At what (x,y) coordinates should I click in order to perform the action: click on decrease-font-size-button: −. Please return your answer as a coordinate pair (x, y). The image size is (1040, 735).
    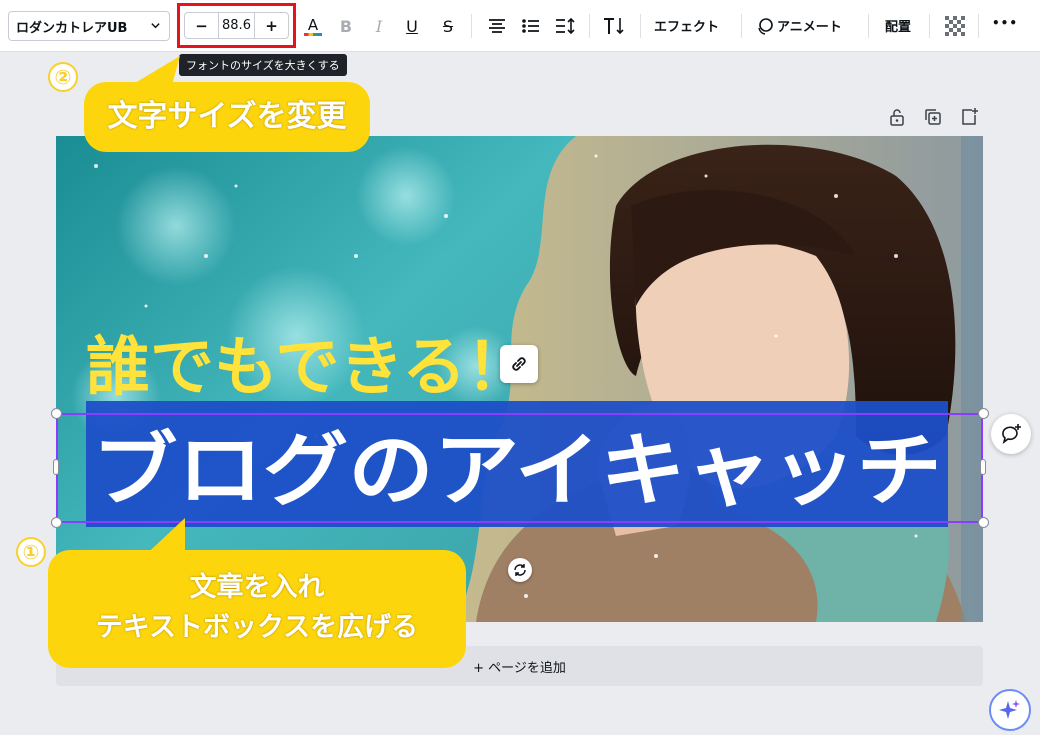
    Looking at the image, I should click on (201, 25).